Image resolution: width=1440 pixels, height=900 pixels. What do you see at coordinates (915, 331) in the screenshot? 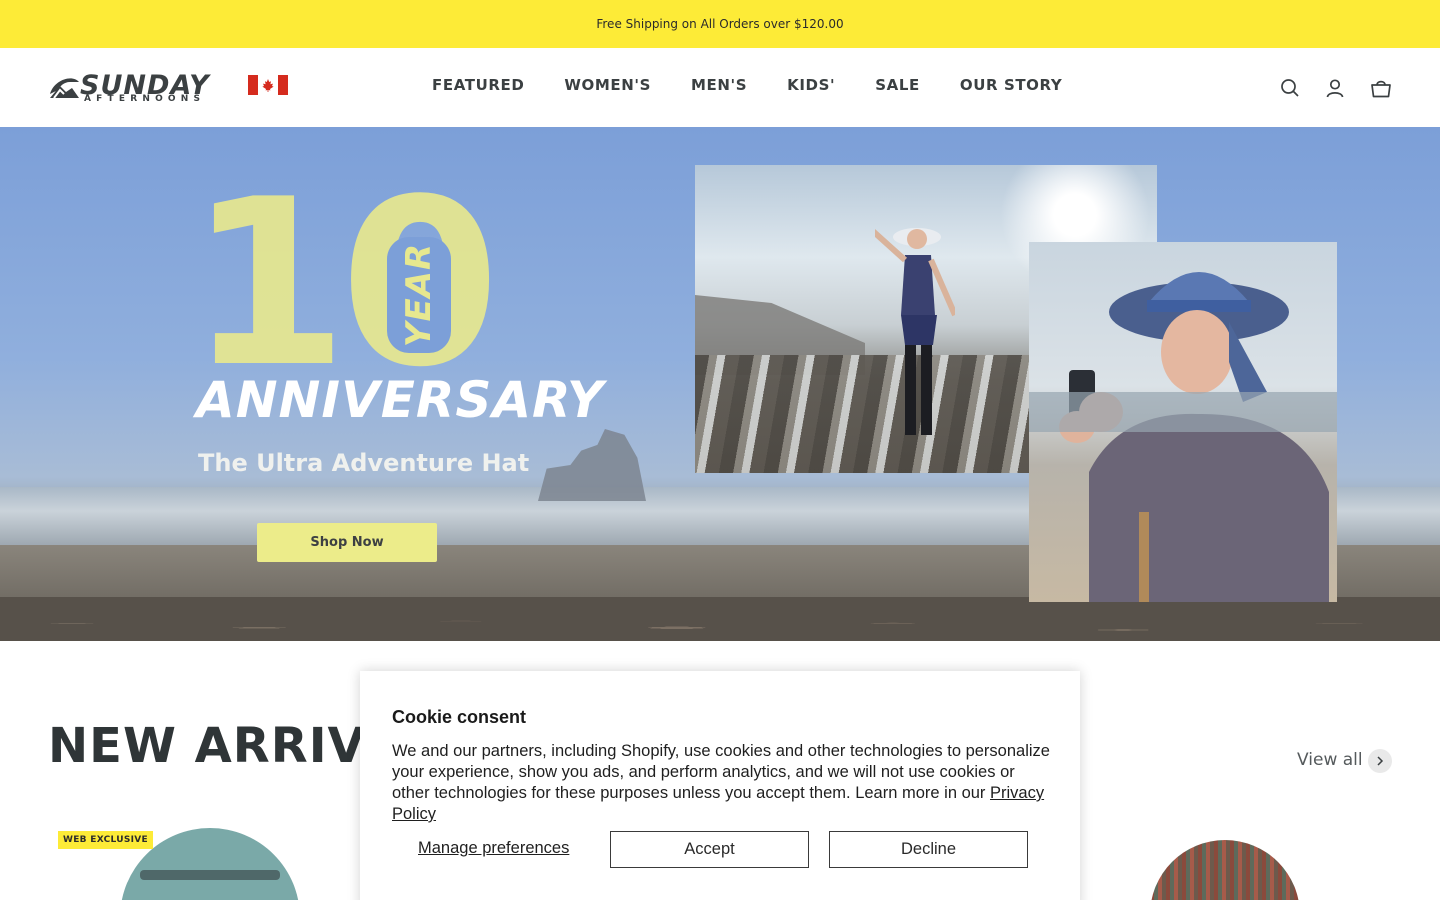
I see `woman-figure` at bounding box center [915, 331].